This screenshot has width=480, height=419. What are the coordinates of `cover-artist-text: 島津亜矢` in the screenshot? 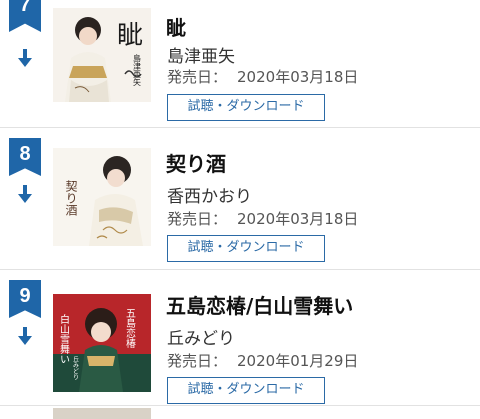 It's located at (137, 70).